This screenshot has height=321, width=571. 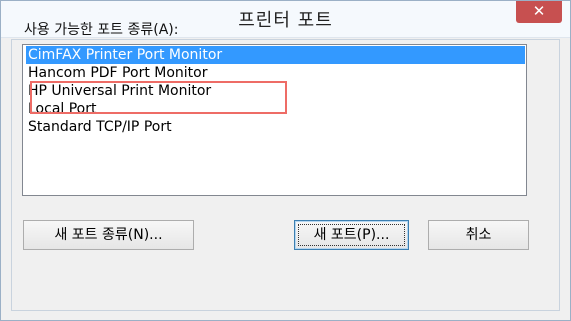 What do you see at coordinates (478, 235) in the screenshot?
I see `cancel-button: 취소` at bounding box center [478, 235].